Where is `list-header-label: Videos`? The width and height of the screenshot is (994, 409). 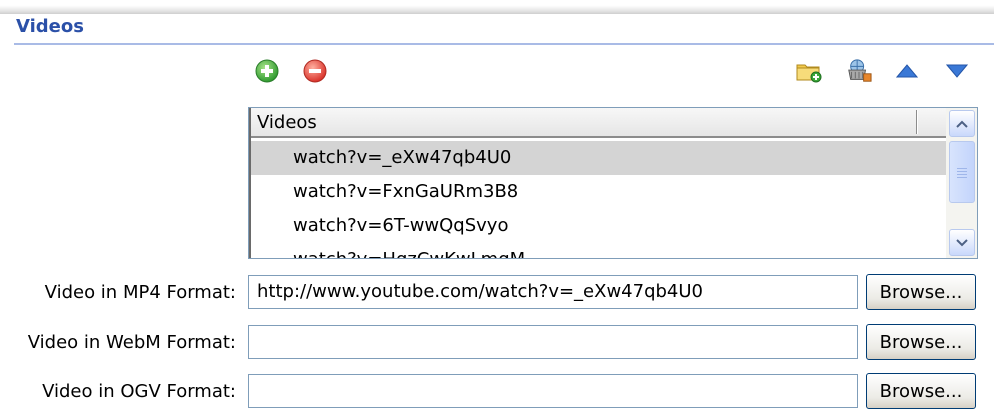
list-header-label: Videos is located at coordinates (287, 122).